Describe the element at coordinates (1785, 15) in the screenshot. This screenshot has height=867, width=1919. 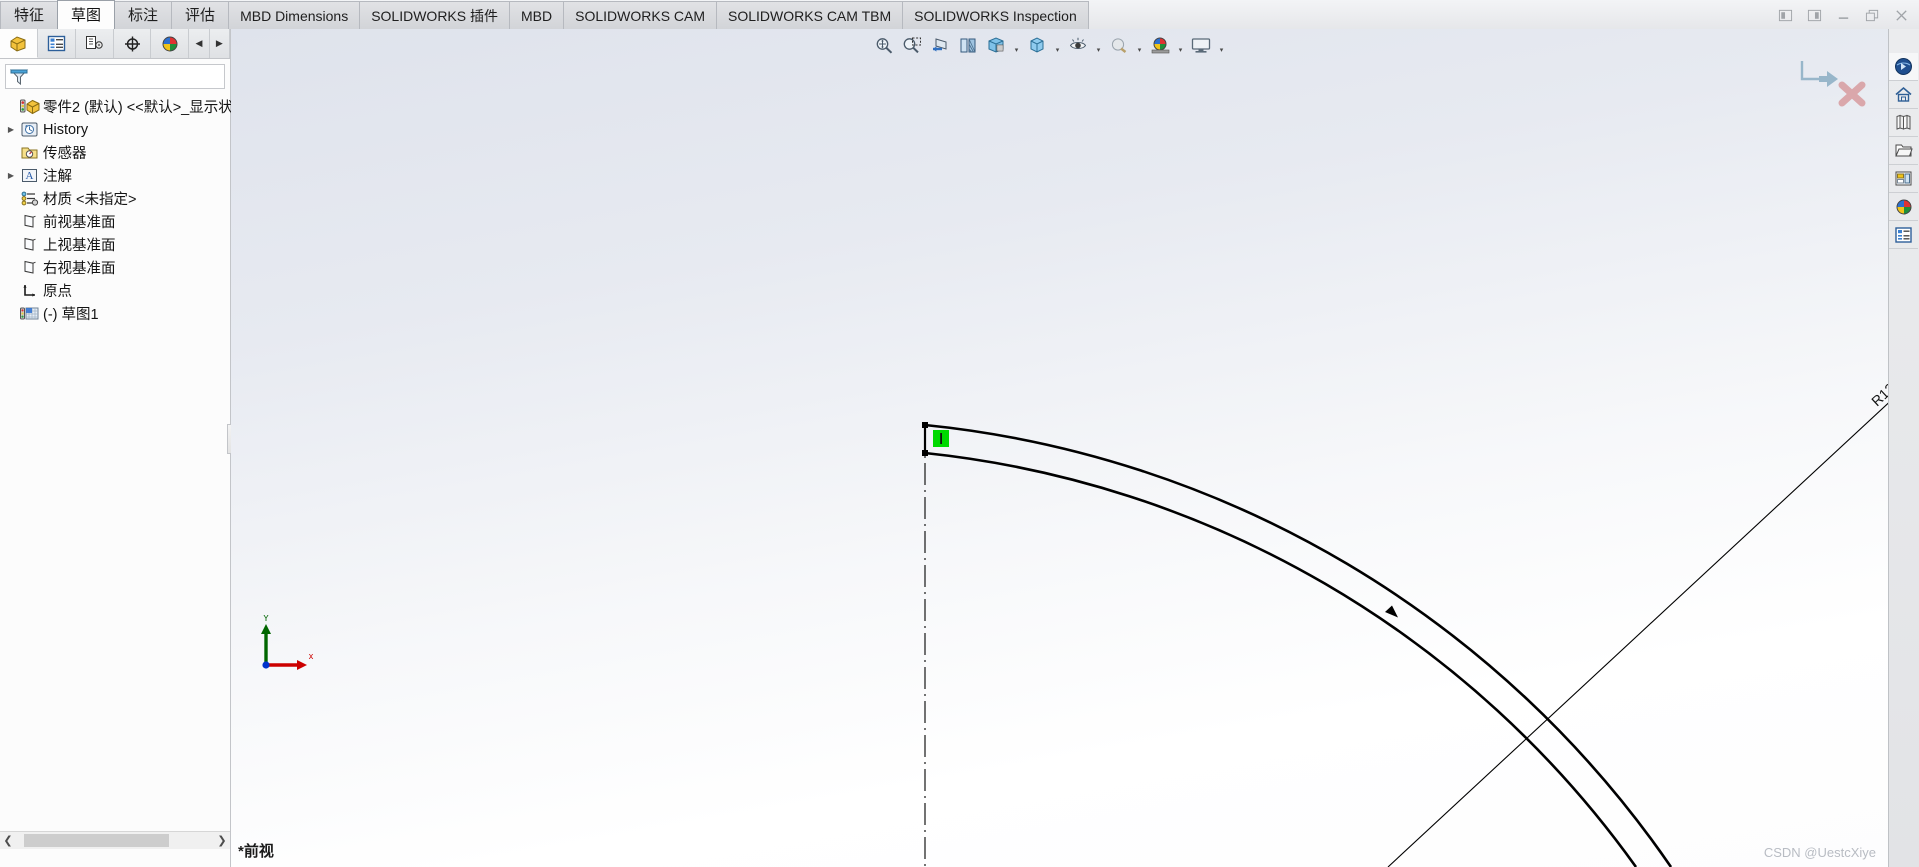
I see `restore-left-icon` at that location.